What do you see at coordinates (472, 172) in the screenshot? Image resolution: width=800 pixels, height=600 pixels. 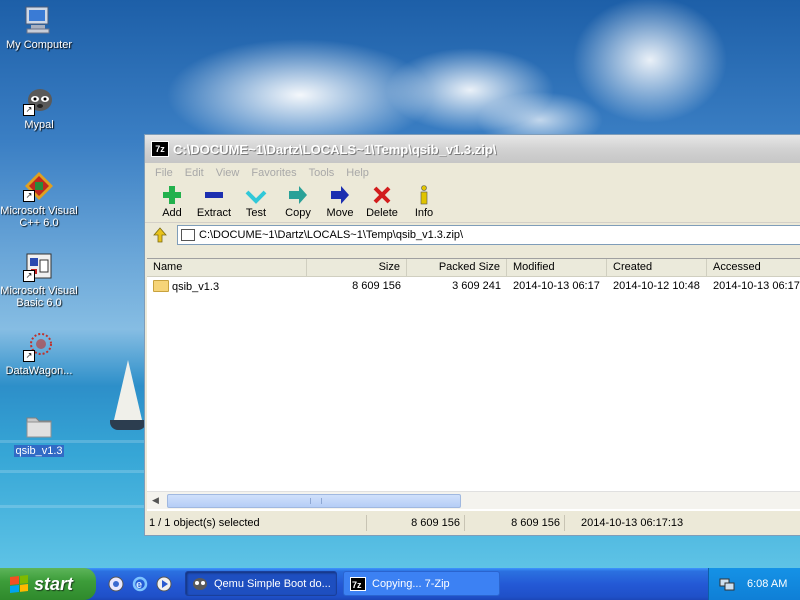 I see `menubar: File Edit View Favorites Tools Help` at bounding box center [472, 172].